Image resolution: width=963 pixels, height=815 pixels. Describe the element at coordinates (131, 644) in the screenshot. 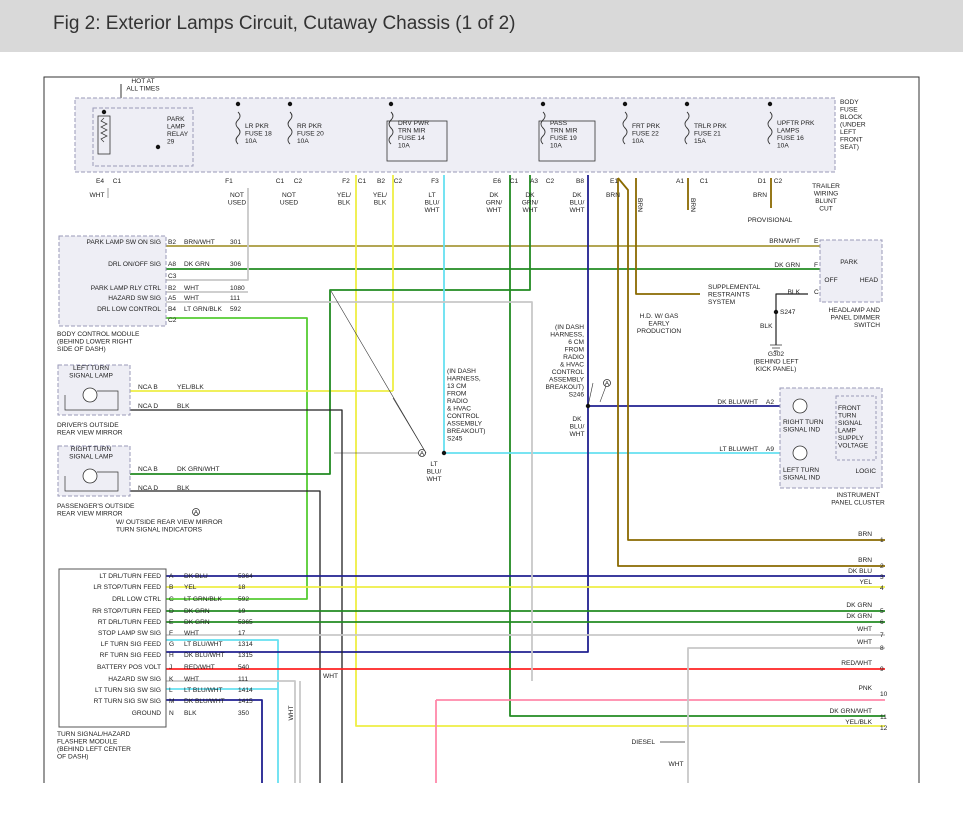

I see `flasher-signal-label: LF TURN SIG FEED` at that location.